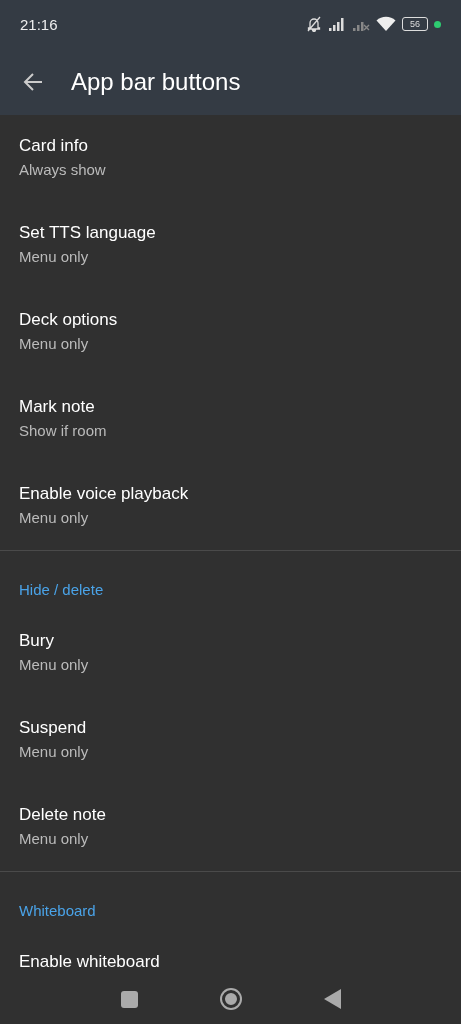 This screenshot has height=1024, width=461. What do you see at coordinates (415, 24) in the screenshot?
I see `battery-icon: 56` at bounding box center [415, 24].